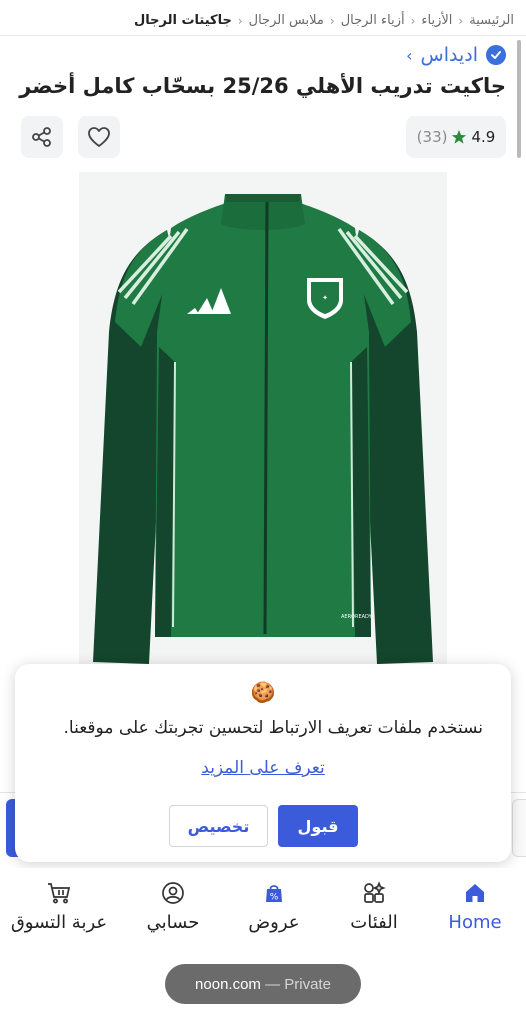 The width and height of the screenshot is (526, 1024). I want to click on quantity-selector, so click(519, 828).